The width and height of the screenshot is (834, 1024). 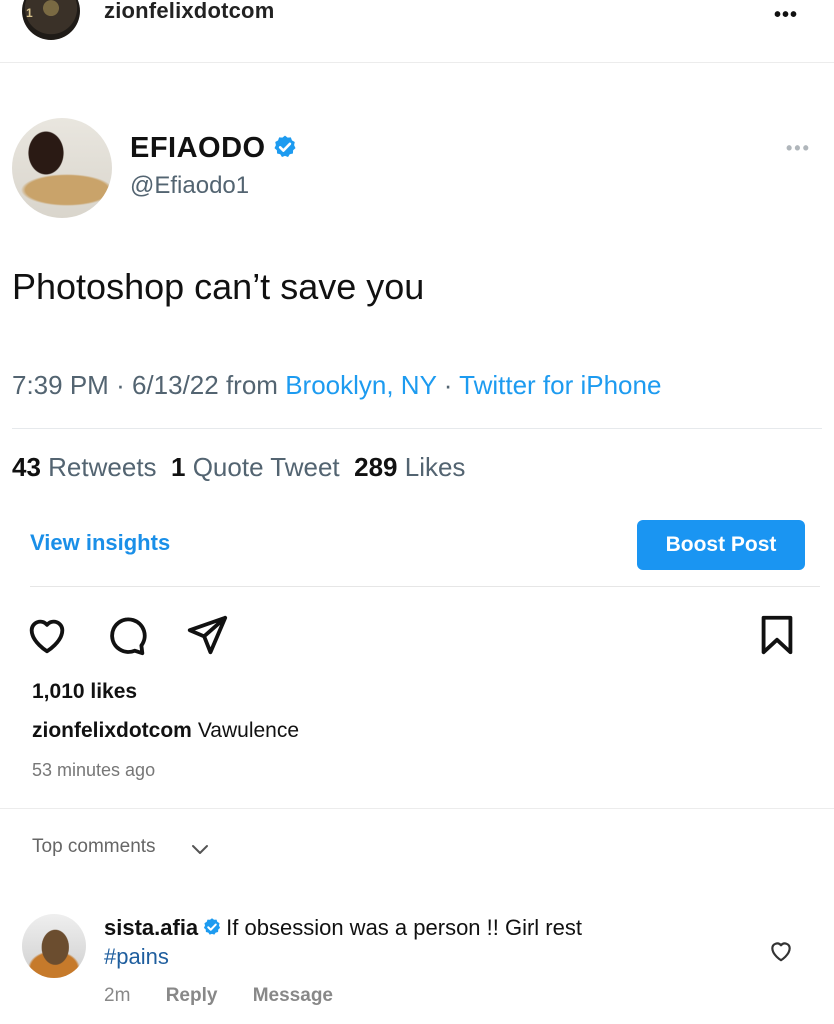 I want to click on caption-text: Vawulence, so click(x=248, y=730).